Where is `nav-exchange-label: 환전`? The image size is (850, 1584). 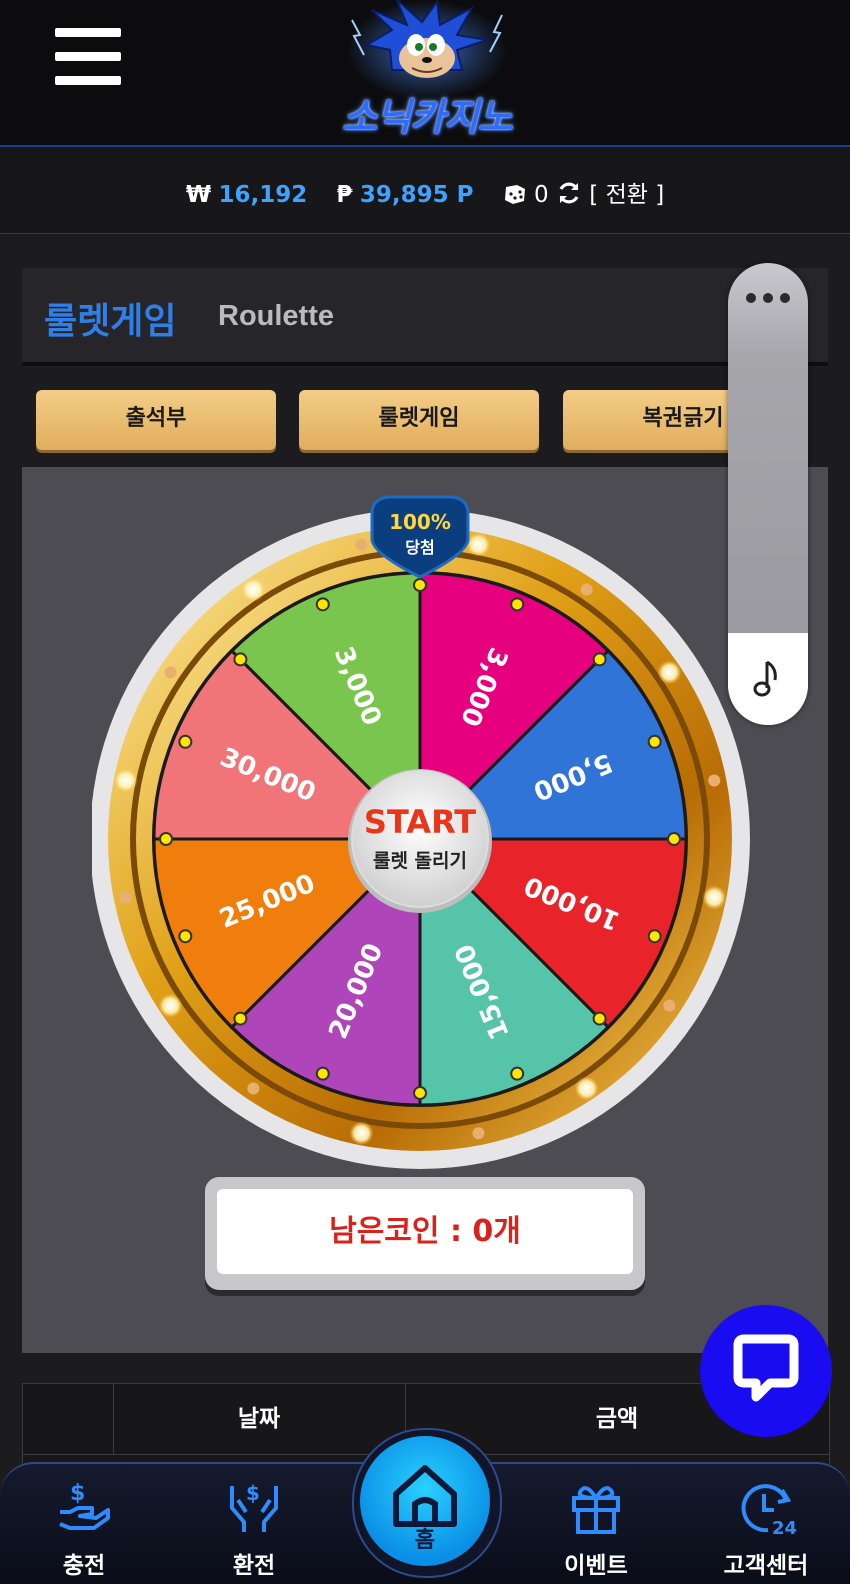 nav-exchange-label: 환전 is located at coordinates (254, 1566).